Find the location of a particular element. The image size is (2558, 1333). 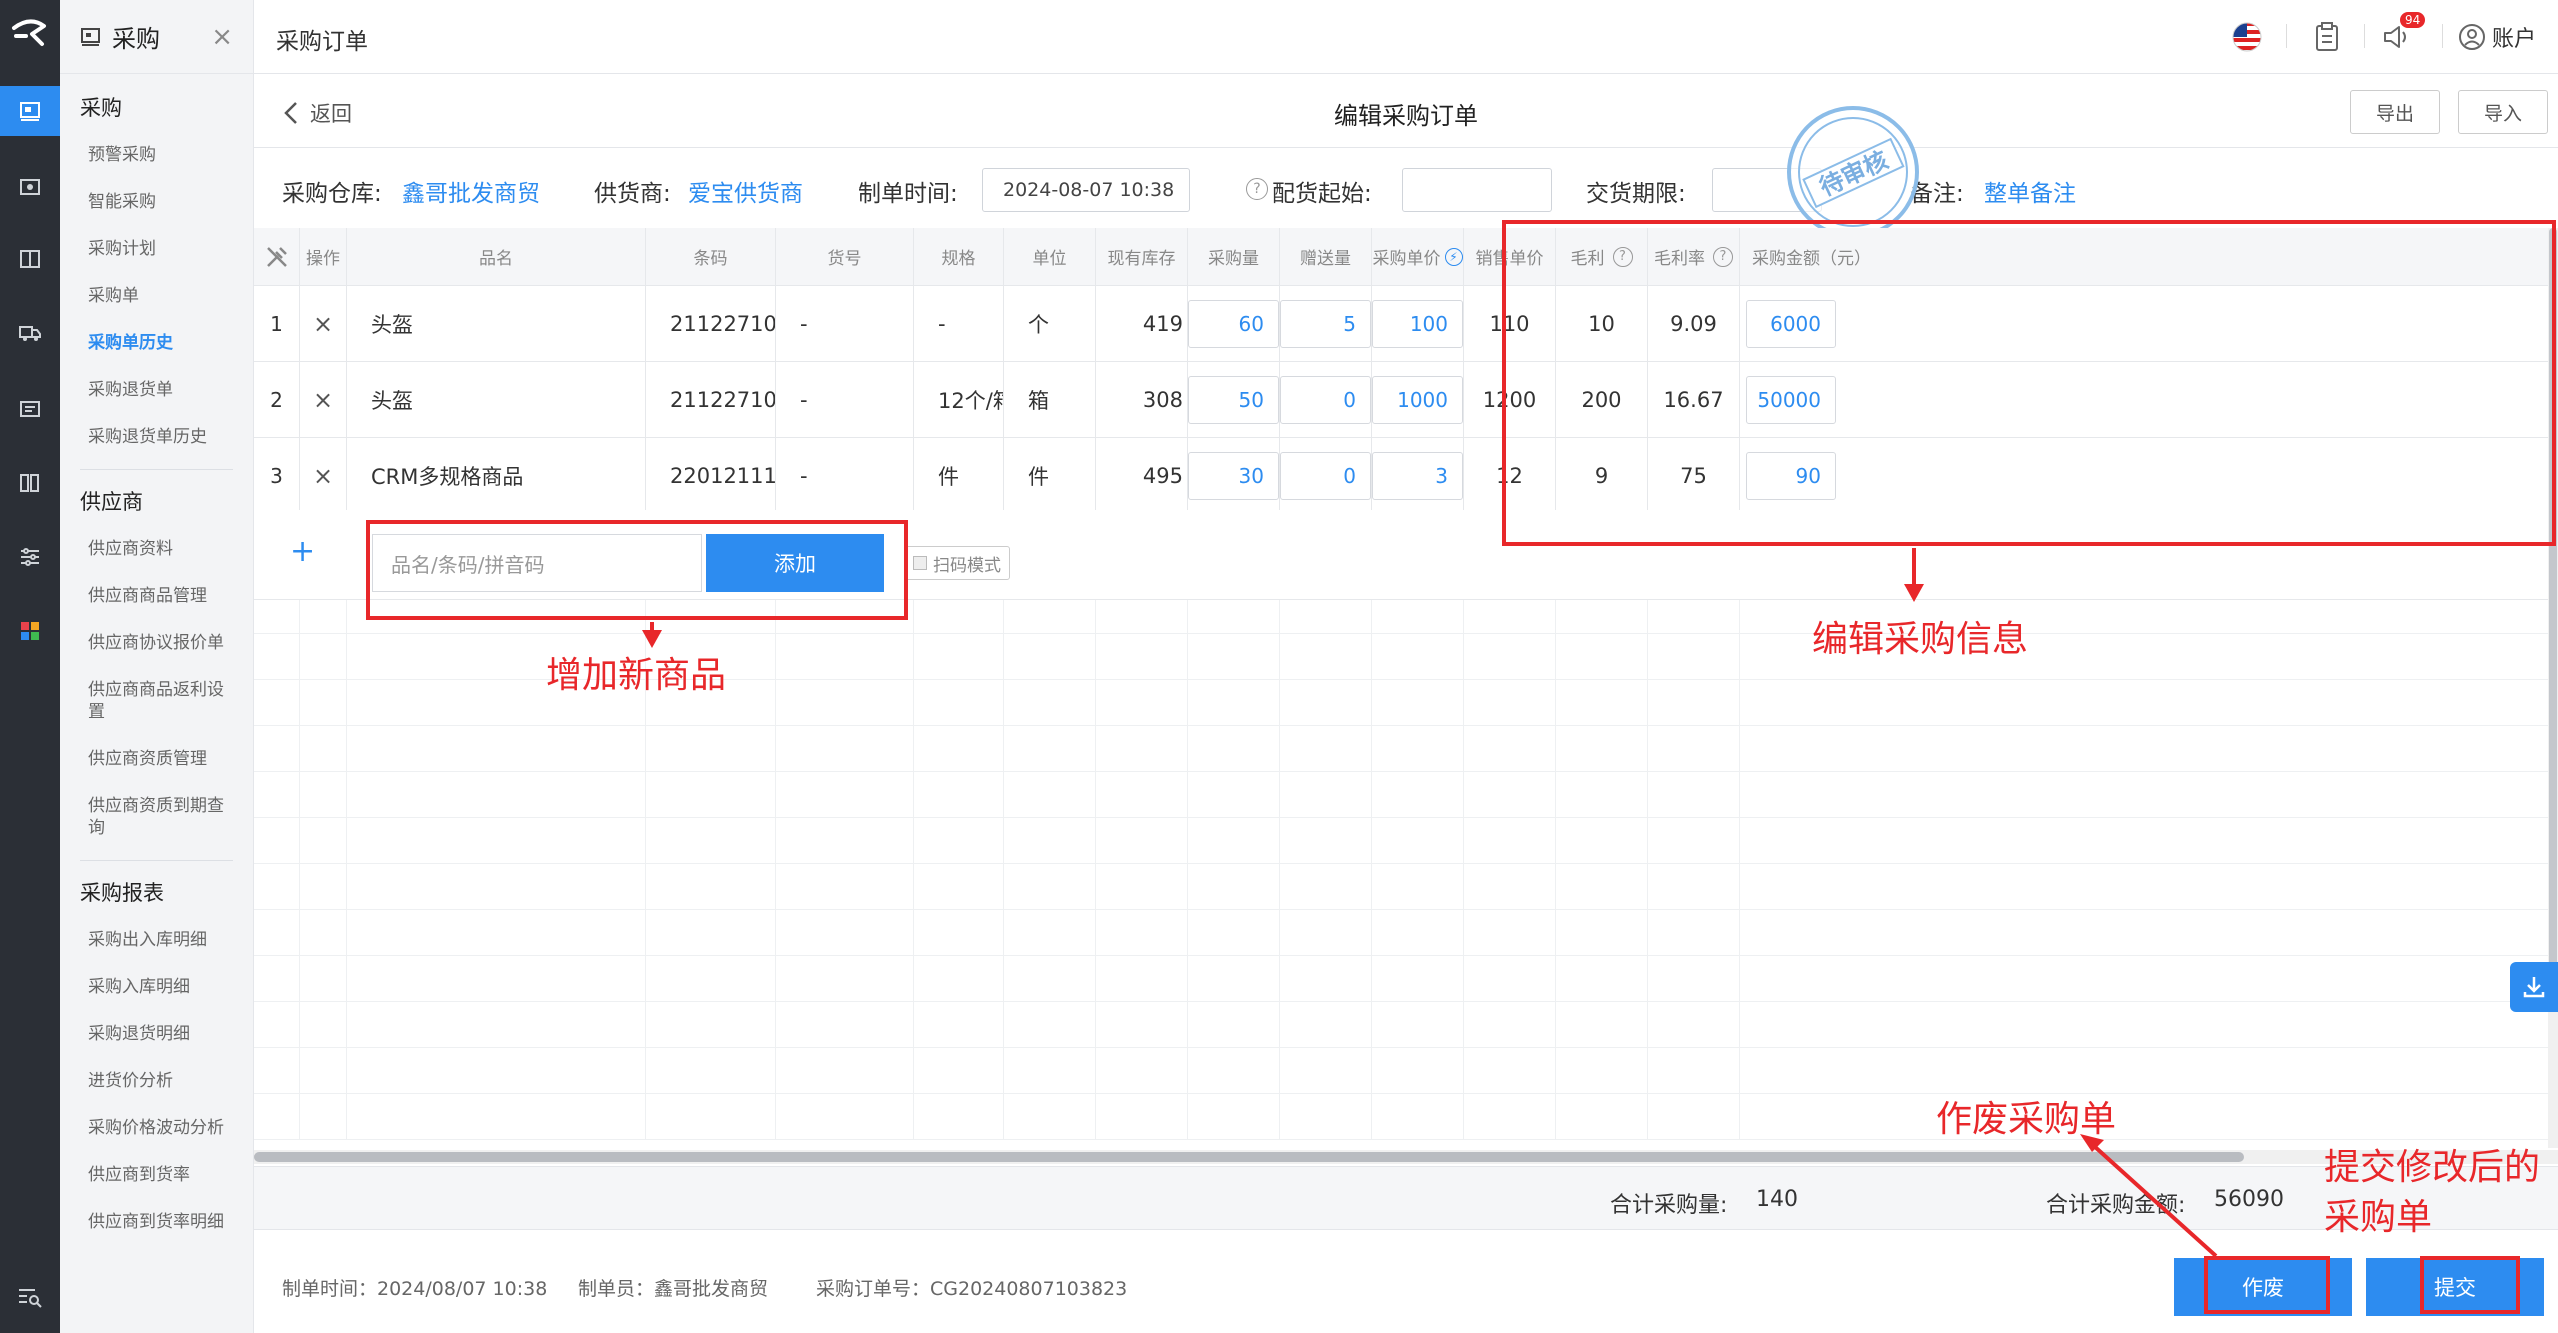

sidebar-item: 智能采购 is located at coordinates (156, 202).